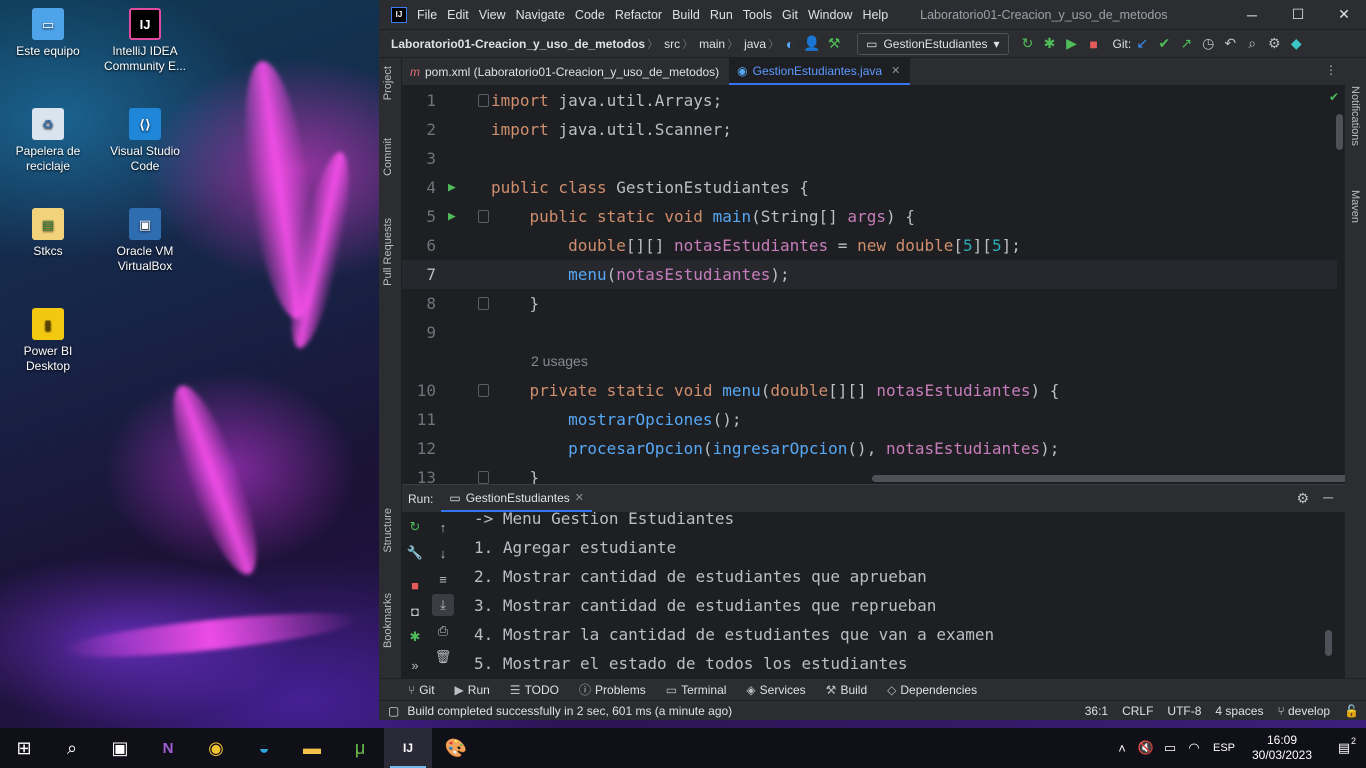 This screenshot has height=768, width=1366. What do you see at coordinates (1296, 44) in the screenshot?
I see `code-with-me-icon: ◆` at bounding box center [1296, 44].